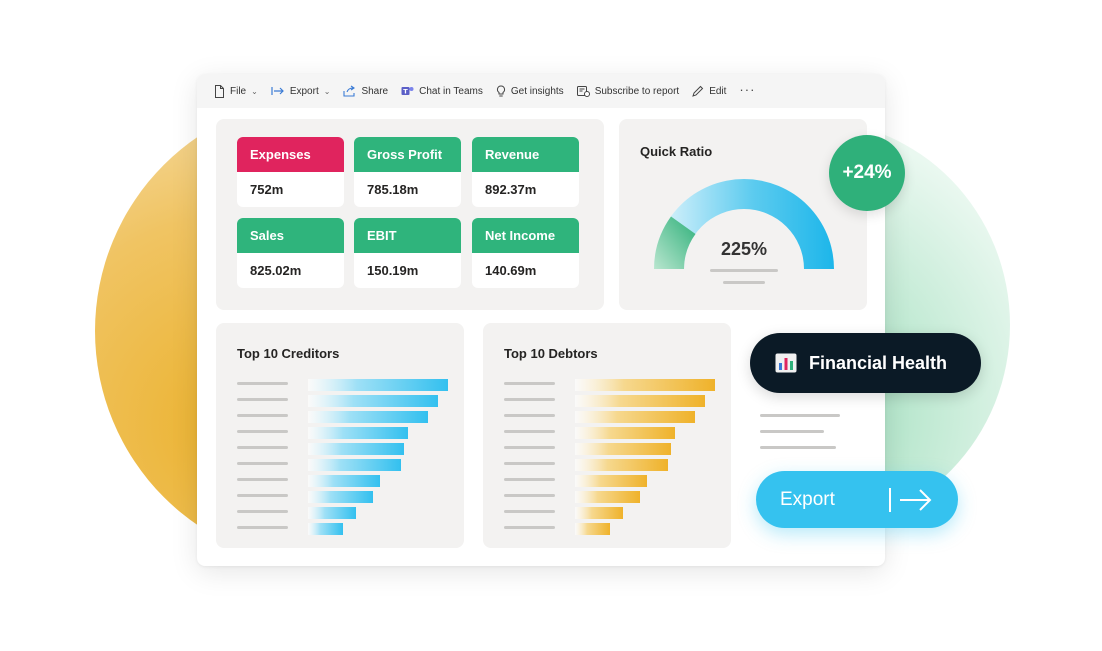 This screenshot has height=651, width=1102. What do you see at coordinates (698, 91) in the screenshot?
I see `pencil-icon` at bounding box center [698, 91].